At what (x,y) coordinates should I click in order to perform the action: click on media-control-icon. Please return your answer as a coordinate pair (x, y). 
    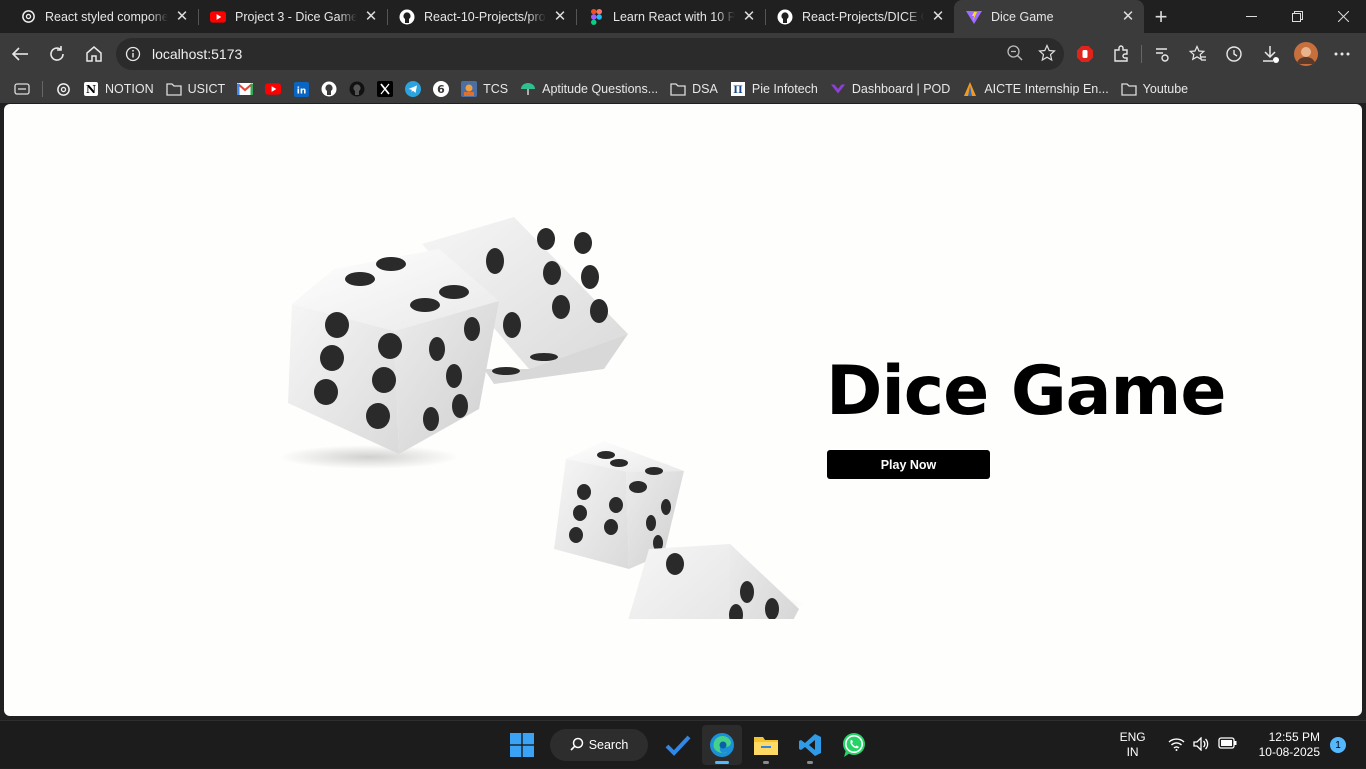
    Looking at the image, I should click on (1162, 54).